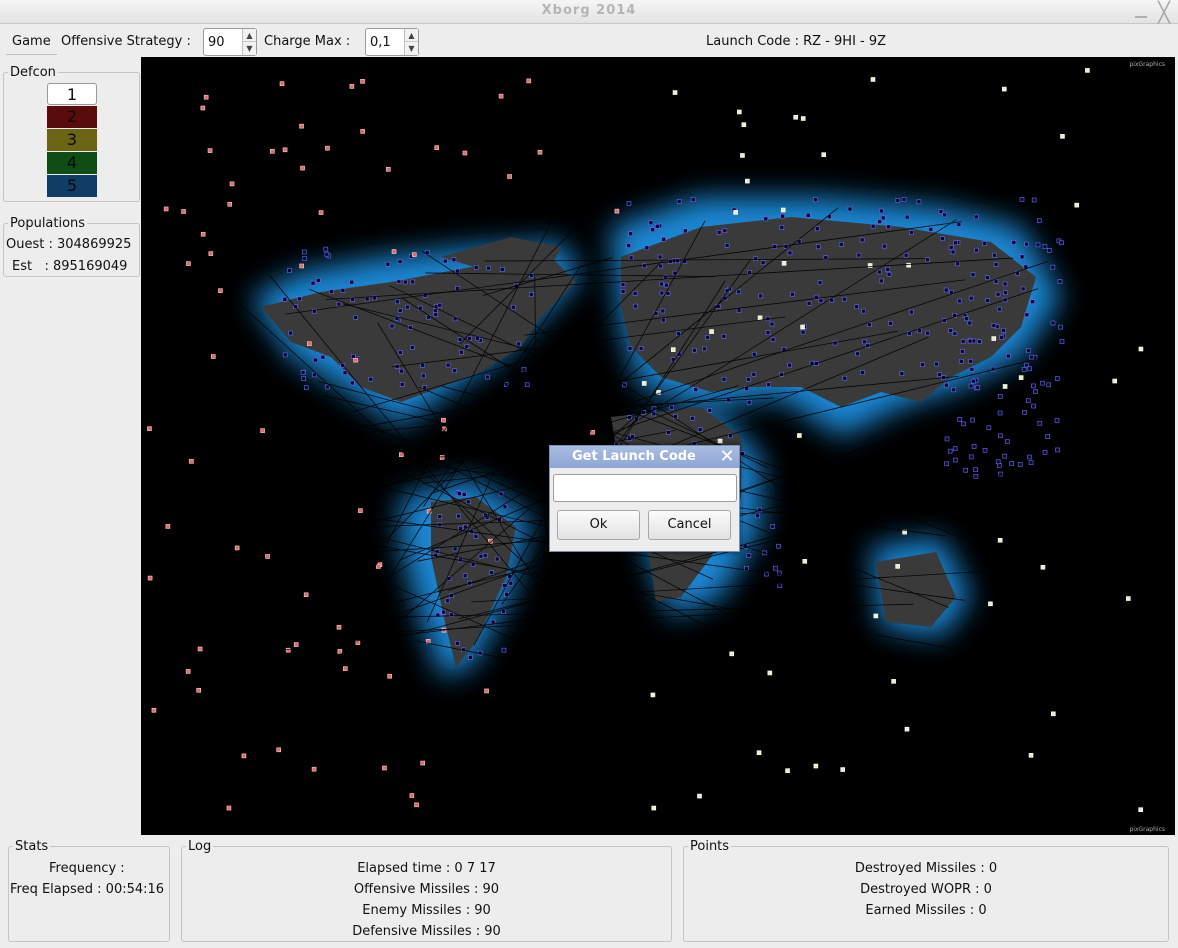 This screenshot has width=1178, height=948. Describe the element at coordinates (644, 457) in the screenshot. I see `dialog-title-bar: Get Launch Code ✕` at that location.